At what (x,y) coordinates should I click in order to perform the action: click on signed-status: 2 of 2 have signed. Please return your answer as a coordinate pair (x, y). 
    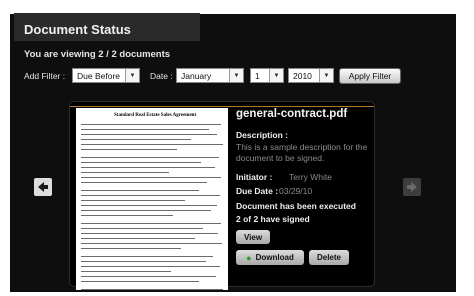
    Looking at the image, I should click on (273, 219).